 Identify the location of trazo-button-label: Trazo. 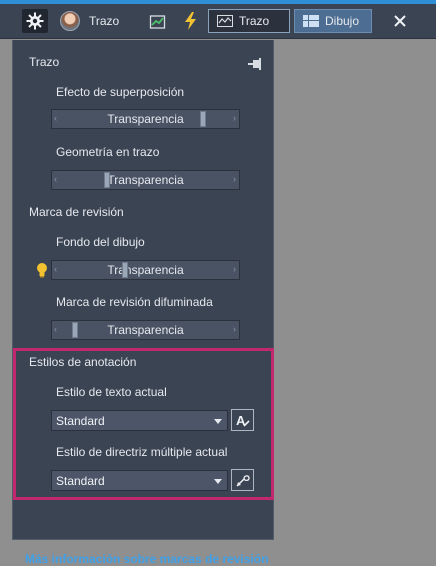
(254, 21).